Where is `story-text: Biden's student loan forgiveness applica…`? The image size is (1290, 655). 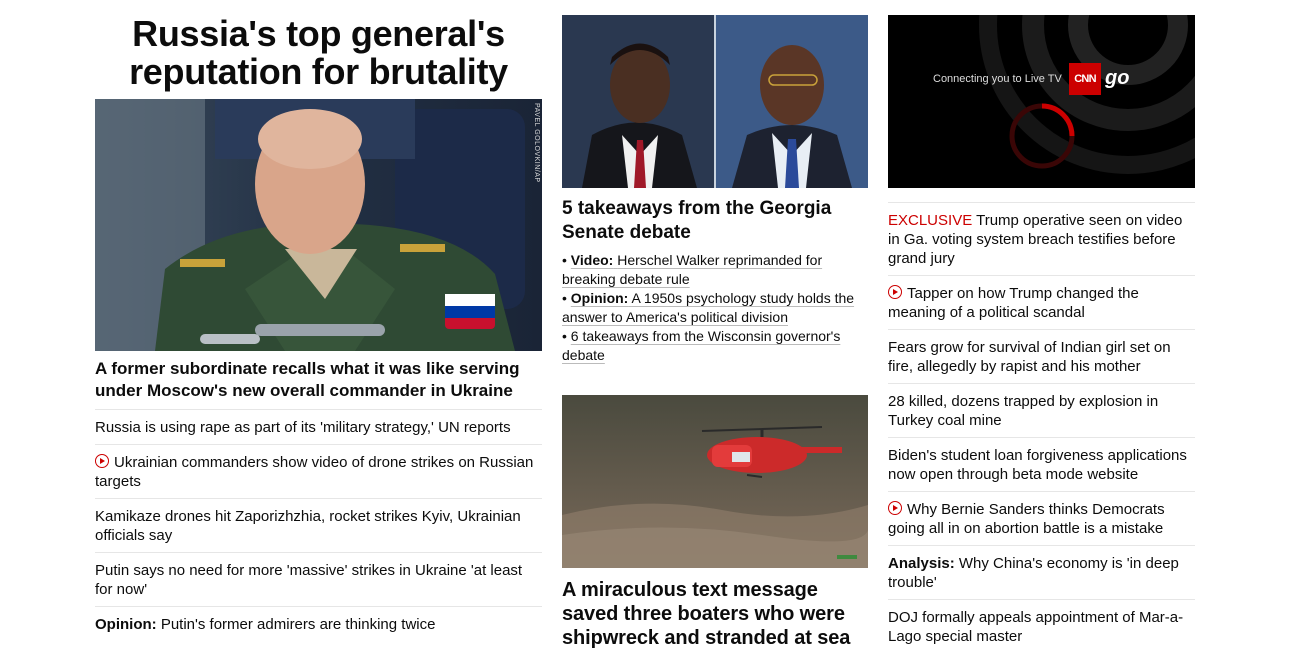
story-text: Biden's student loan forgiveness applica… is located at coordinates (1037, 465).